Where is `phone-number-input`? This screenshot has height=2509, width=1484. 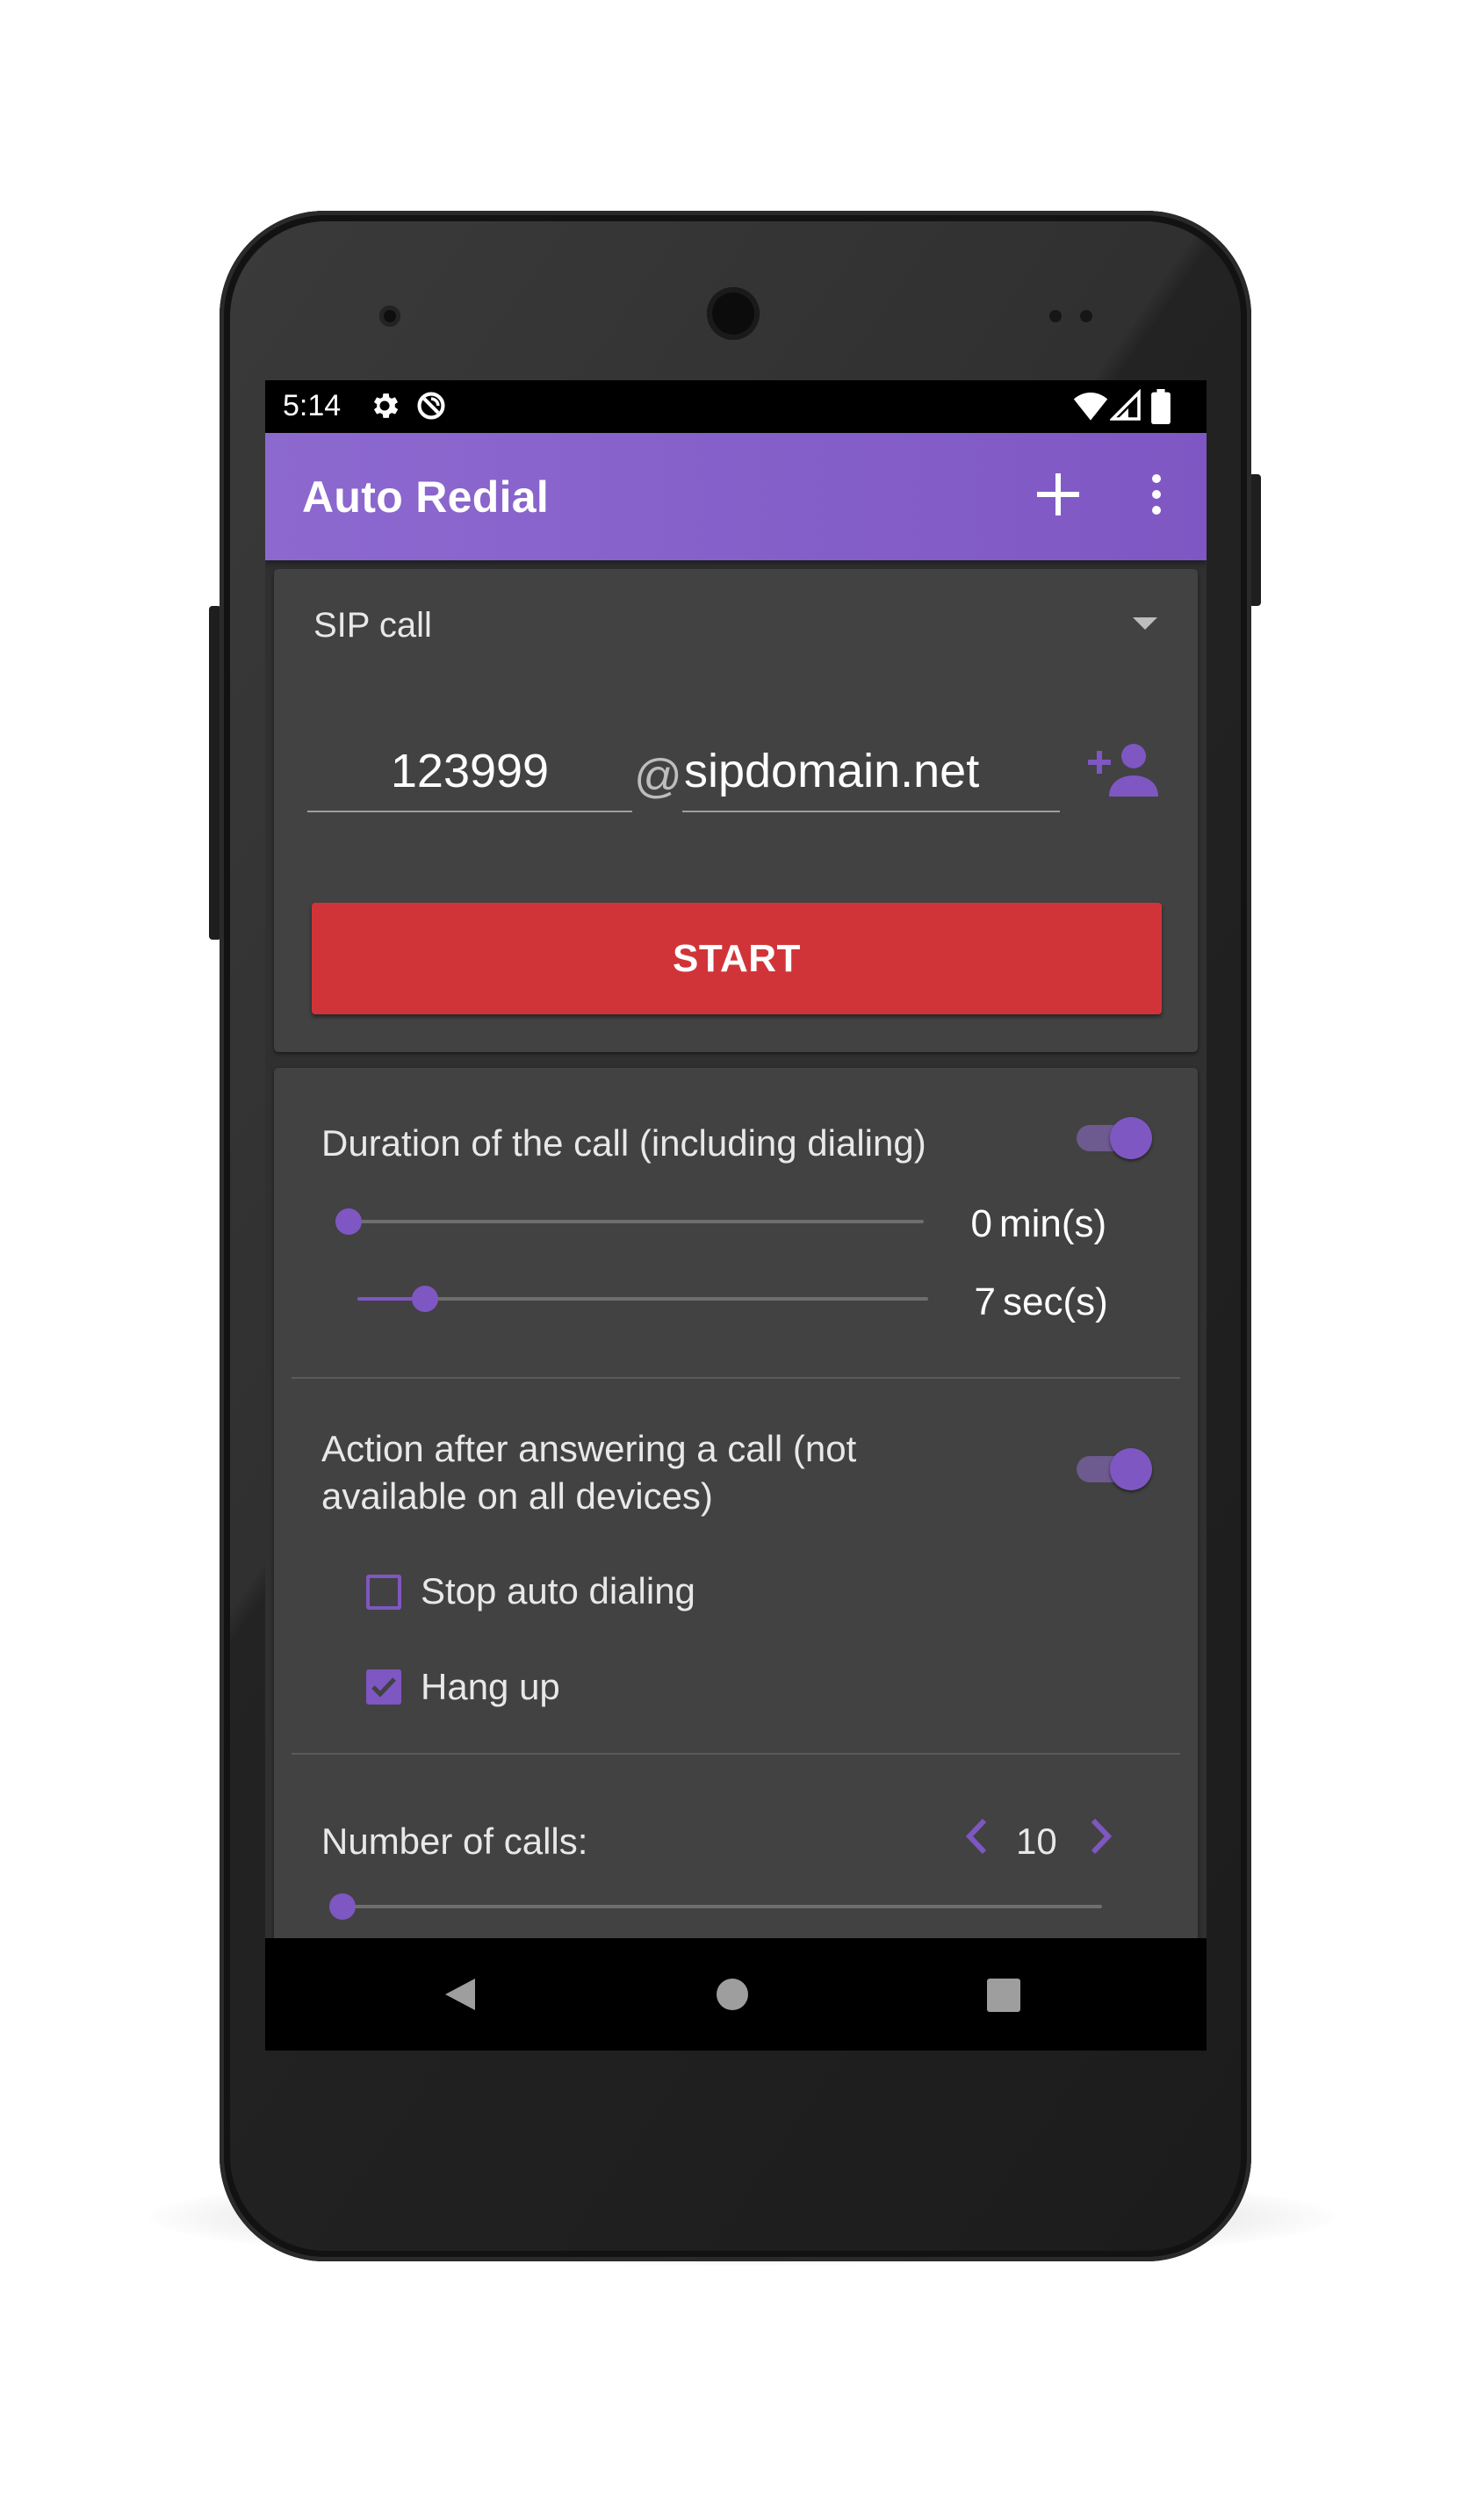 phone-number-input is located at coordinates (469, 772).